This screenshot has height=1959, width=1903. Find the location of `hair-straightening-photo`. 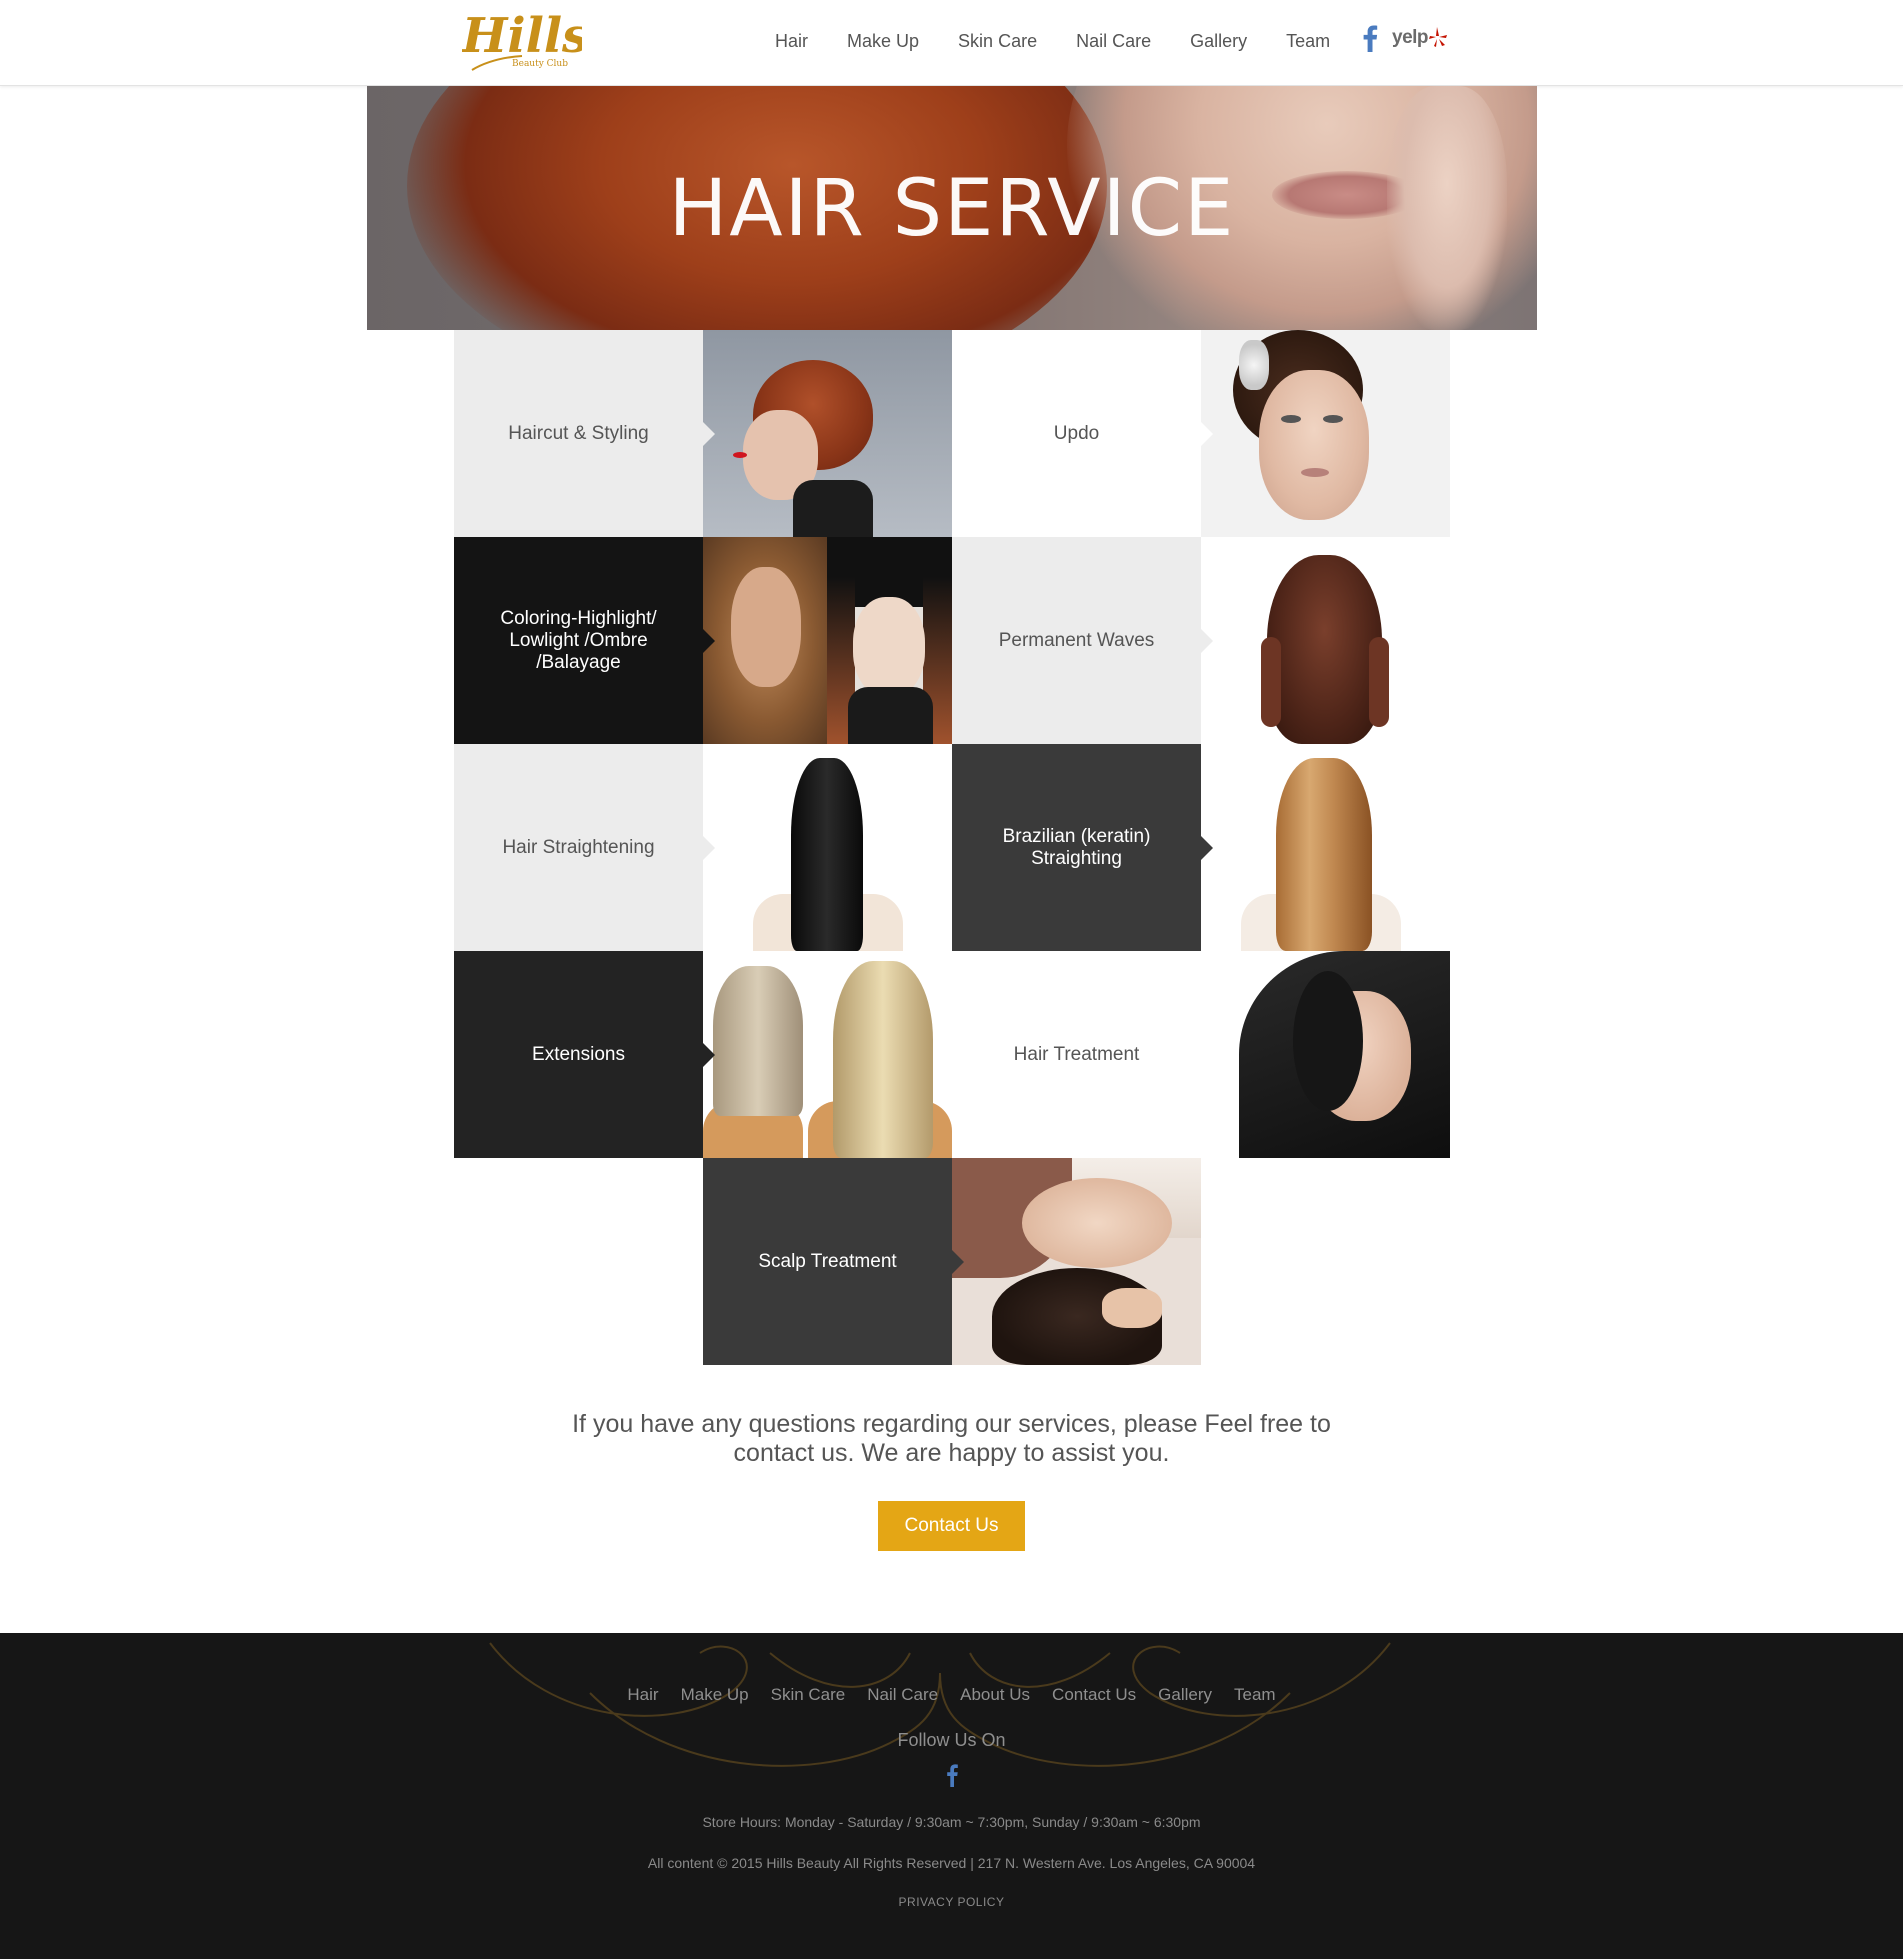

hair-straightening-photo is located at coordinates (827, 847).